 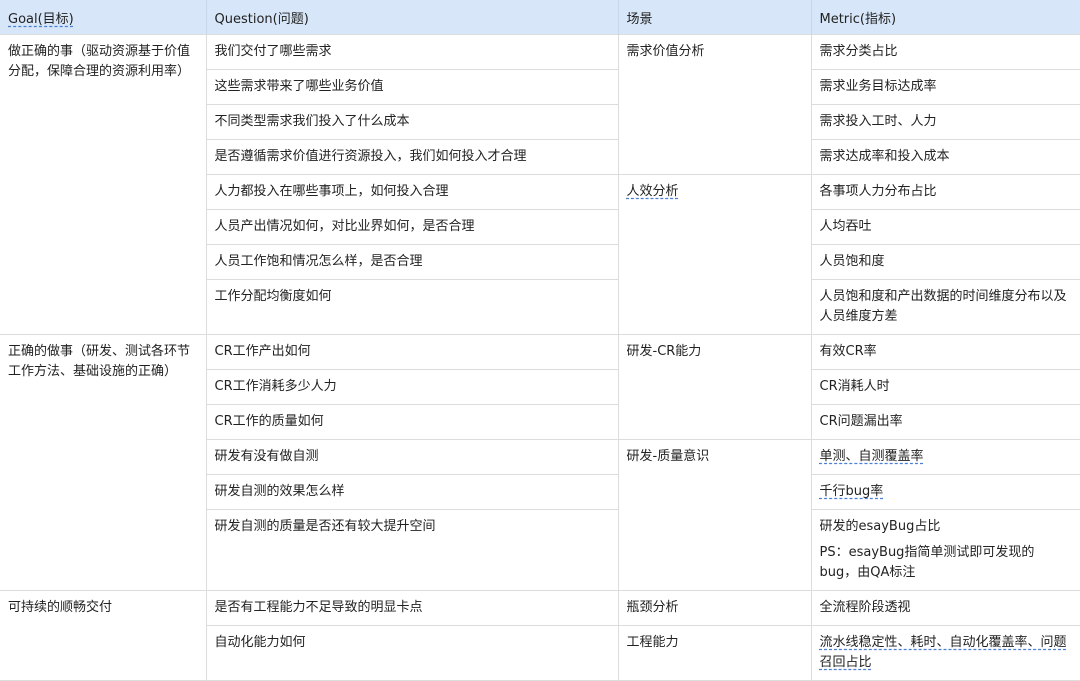 I want to click on header-goal: Goal(目标), so click(x=103, y=17).